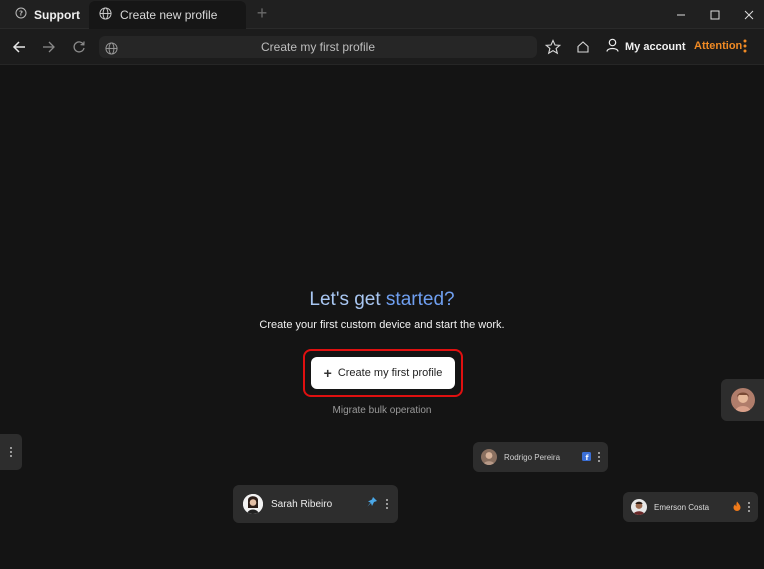 The image size is (764, 569). I want to click on flame-icon, so click(737, 507).